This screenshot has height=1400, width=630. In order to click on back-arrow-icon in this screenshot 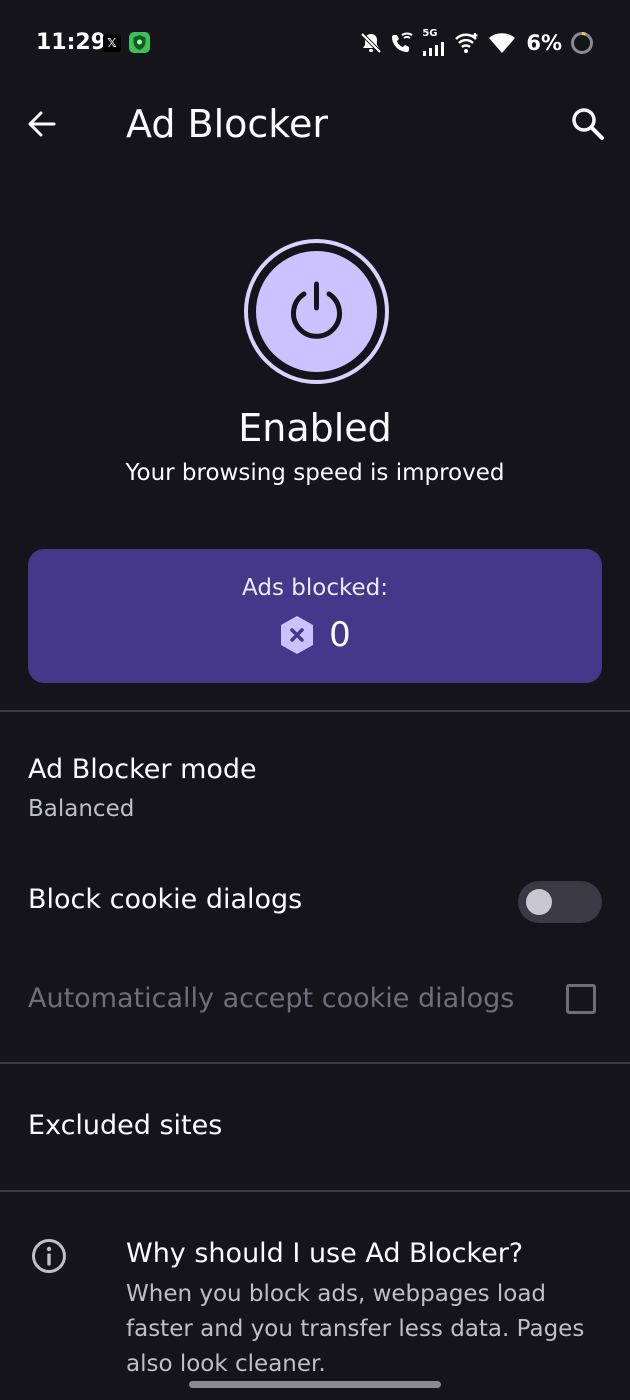, I will do `click(42, 124)`.